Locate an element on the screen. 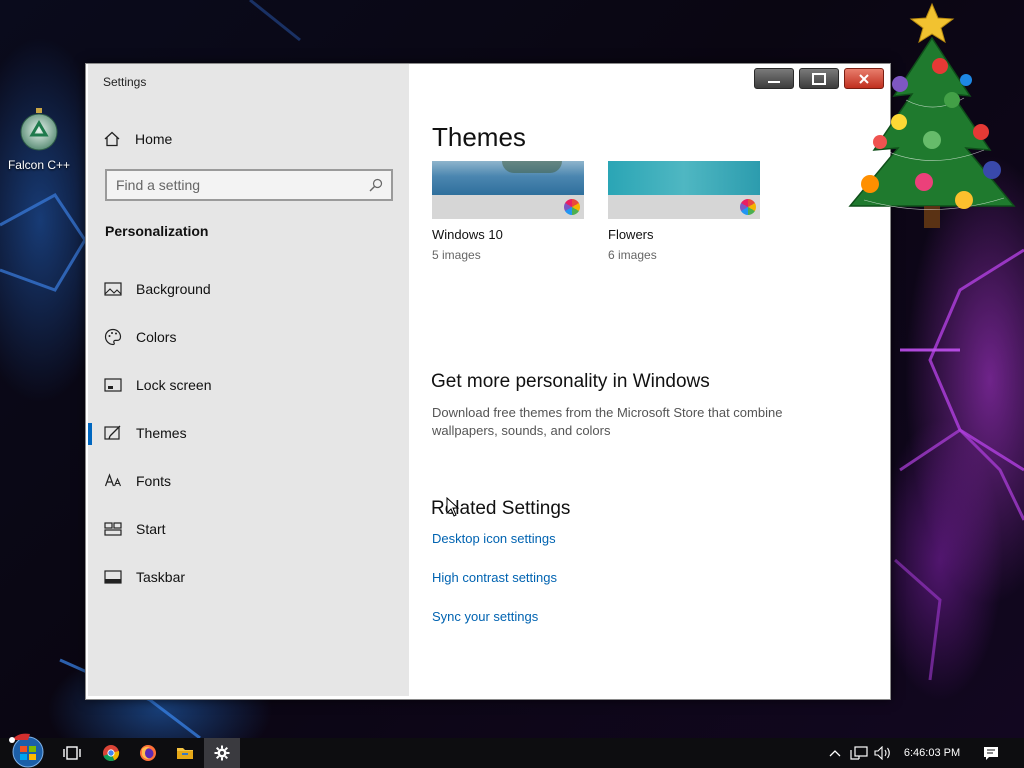 This screenshot has width=1024, height=768. app-title: Settings is located at coordinates (125, 82).